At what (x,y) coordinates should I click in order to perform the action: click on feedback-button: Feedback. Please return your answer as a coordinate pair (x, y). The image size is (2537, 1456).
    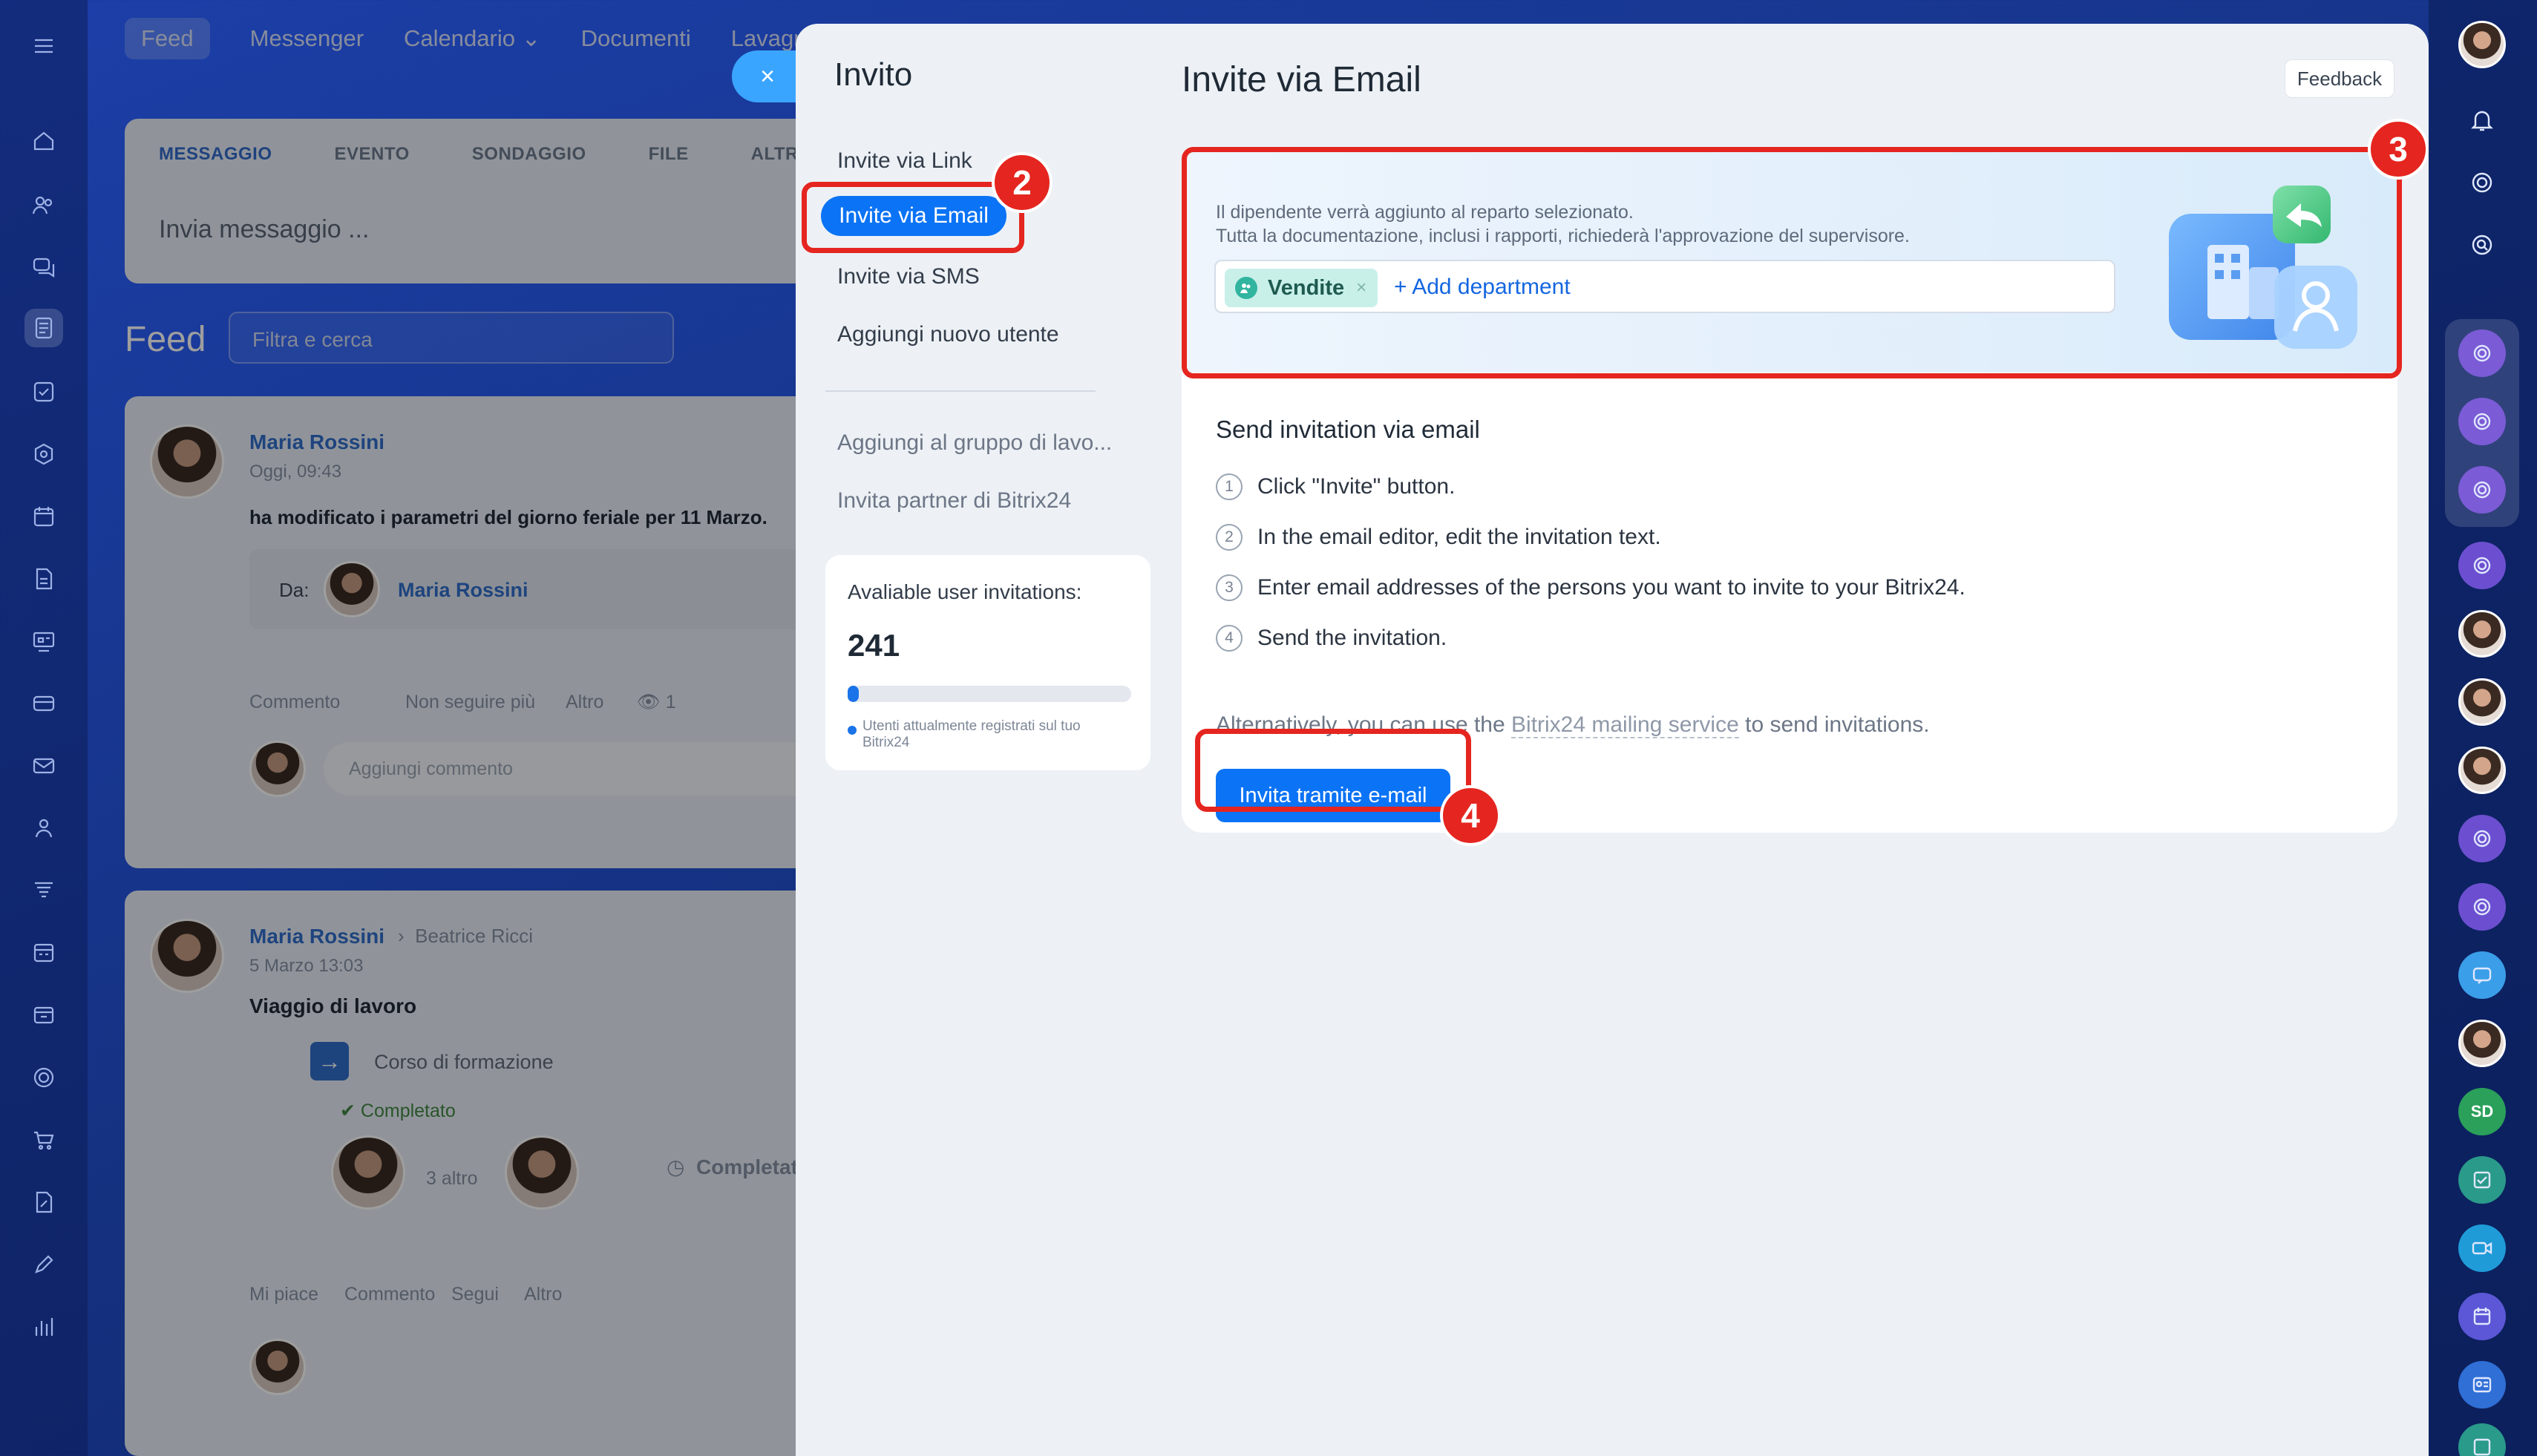
    Looking at the image, I should click on (2339, 79).